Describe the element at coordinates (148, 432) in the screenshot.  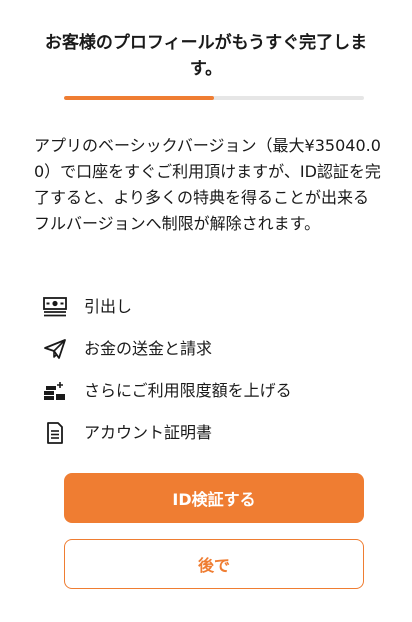
I see `feature-label: アカウント証明書` at that location.